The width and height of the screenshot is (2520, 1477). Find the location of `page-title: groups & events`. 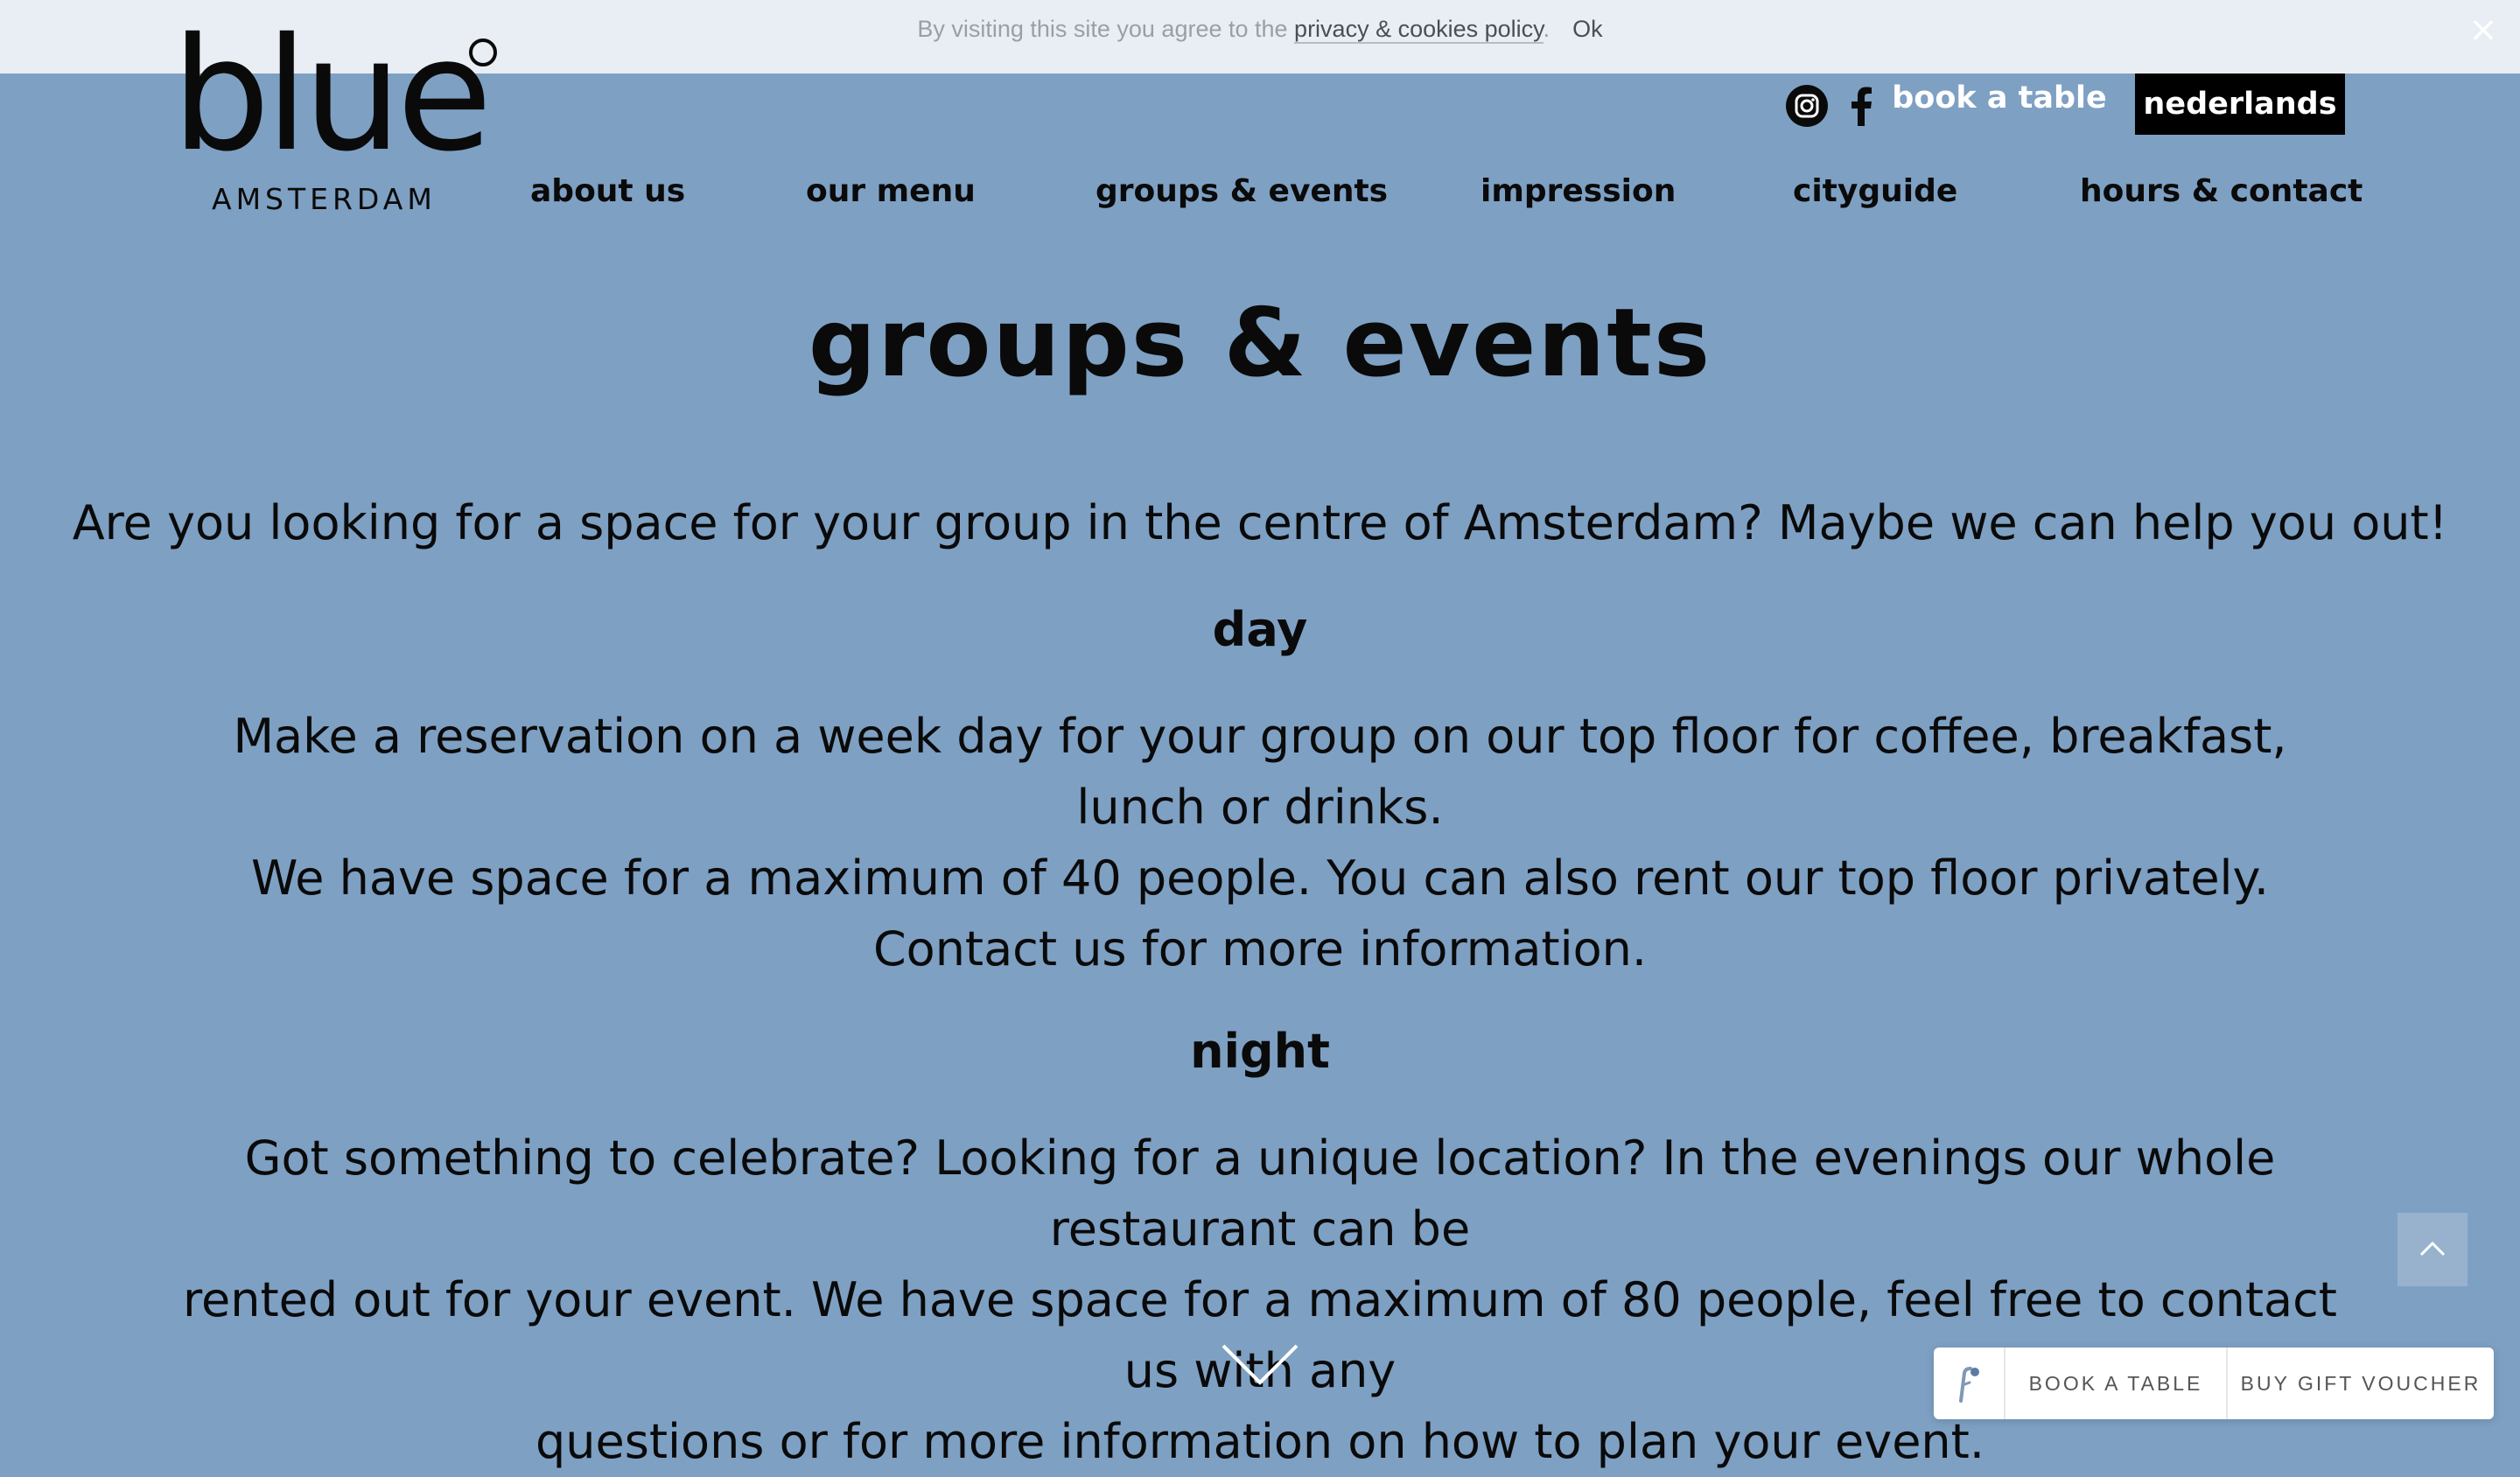

page-title: groups & events is located at coordinates (1260, 343).